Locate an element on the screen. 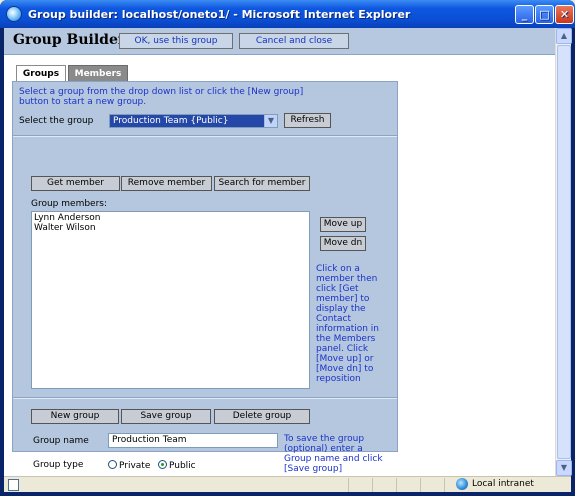 The height and width of the screenshot is (496, 575). radio-public-label: Public is located at coordinates (182, 466).